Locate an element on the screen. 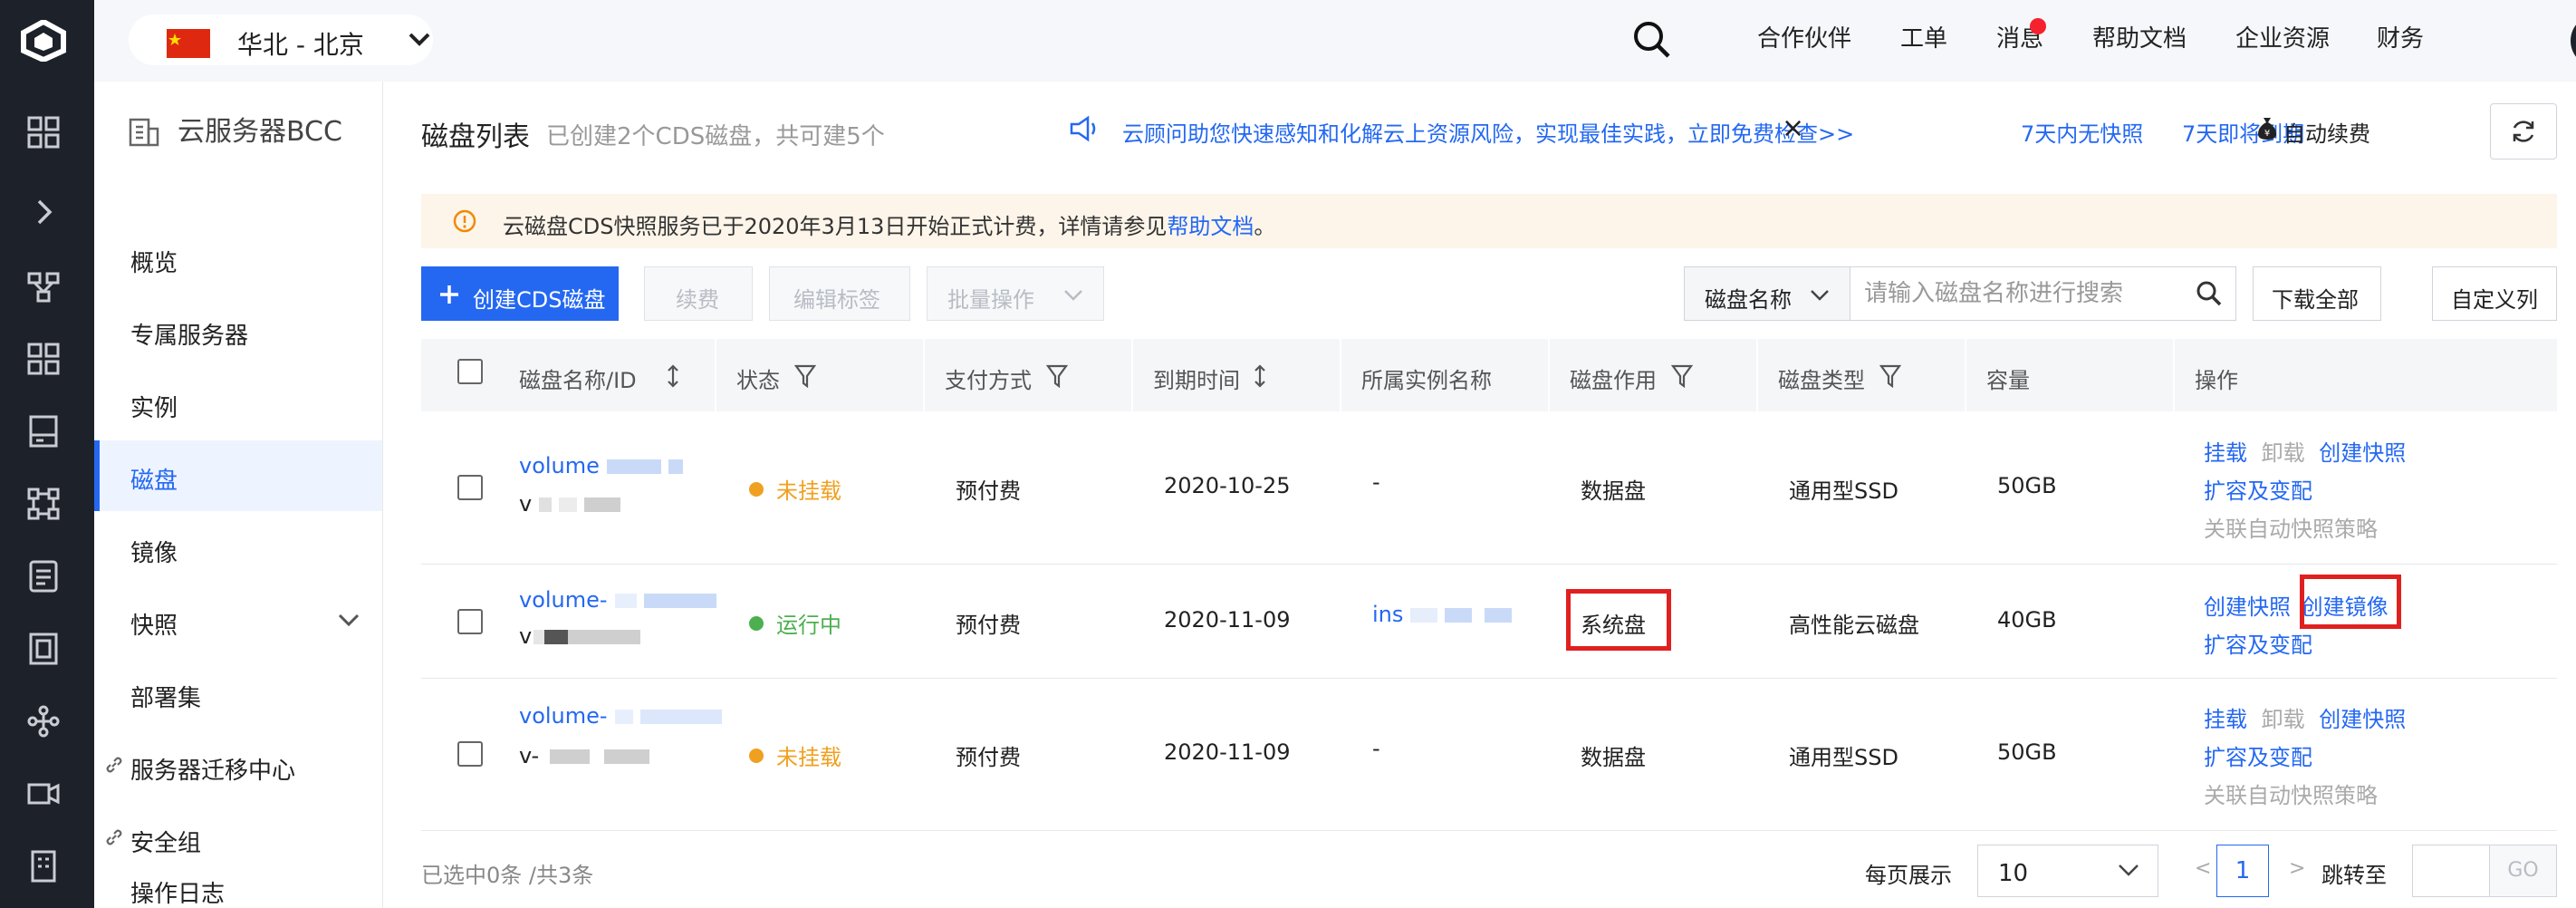 The height and width of the screenshot is (908, 2576). cluster-icon is located at coordinates (43, 504).